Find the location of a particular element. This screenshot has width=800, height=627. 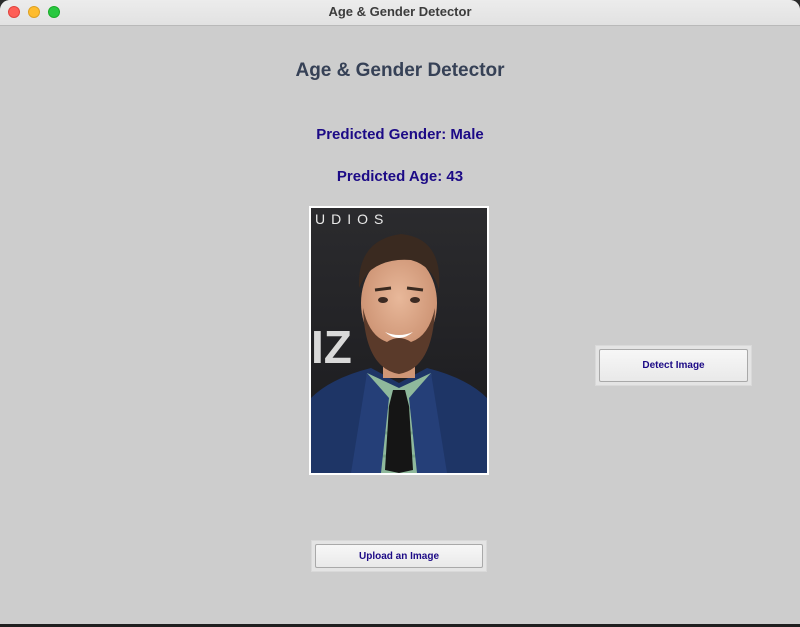

upload-image-button-container: Upload an Image is located at coordinates (399, 556).